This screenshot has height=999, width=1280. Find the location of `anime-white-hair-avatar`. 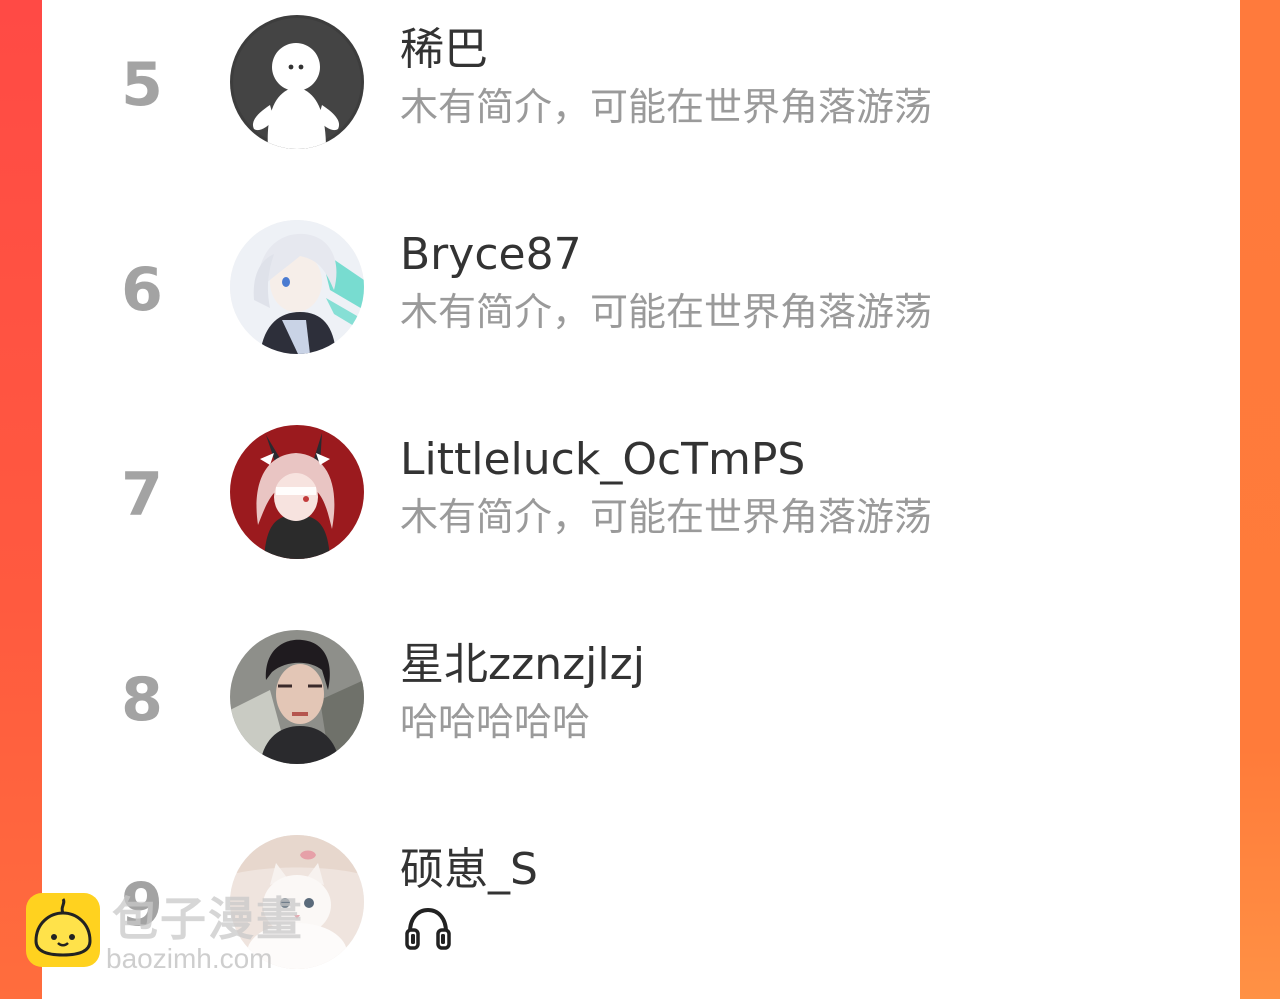

anime-white-hair-avatar is located at coordinates (297, 287).